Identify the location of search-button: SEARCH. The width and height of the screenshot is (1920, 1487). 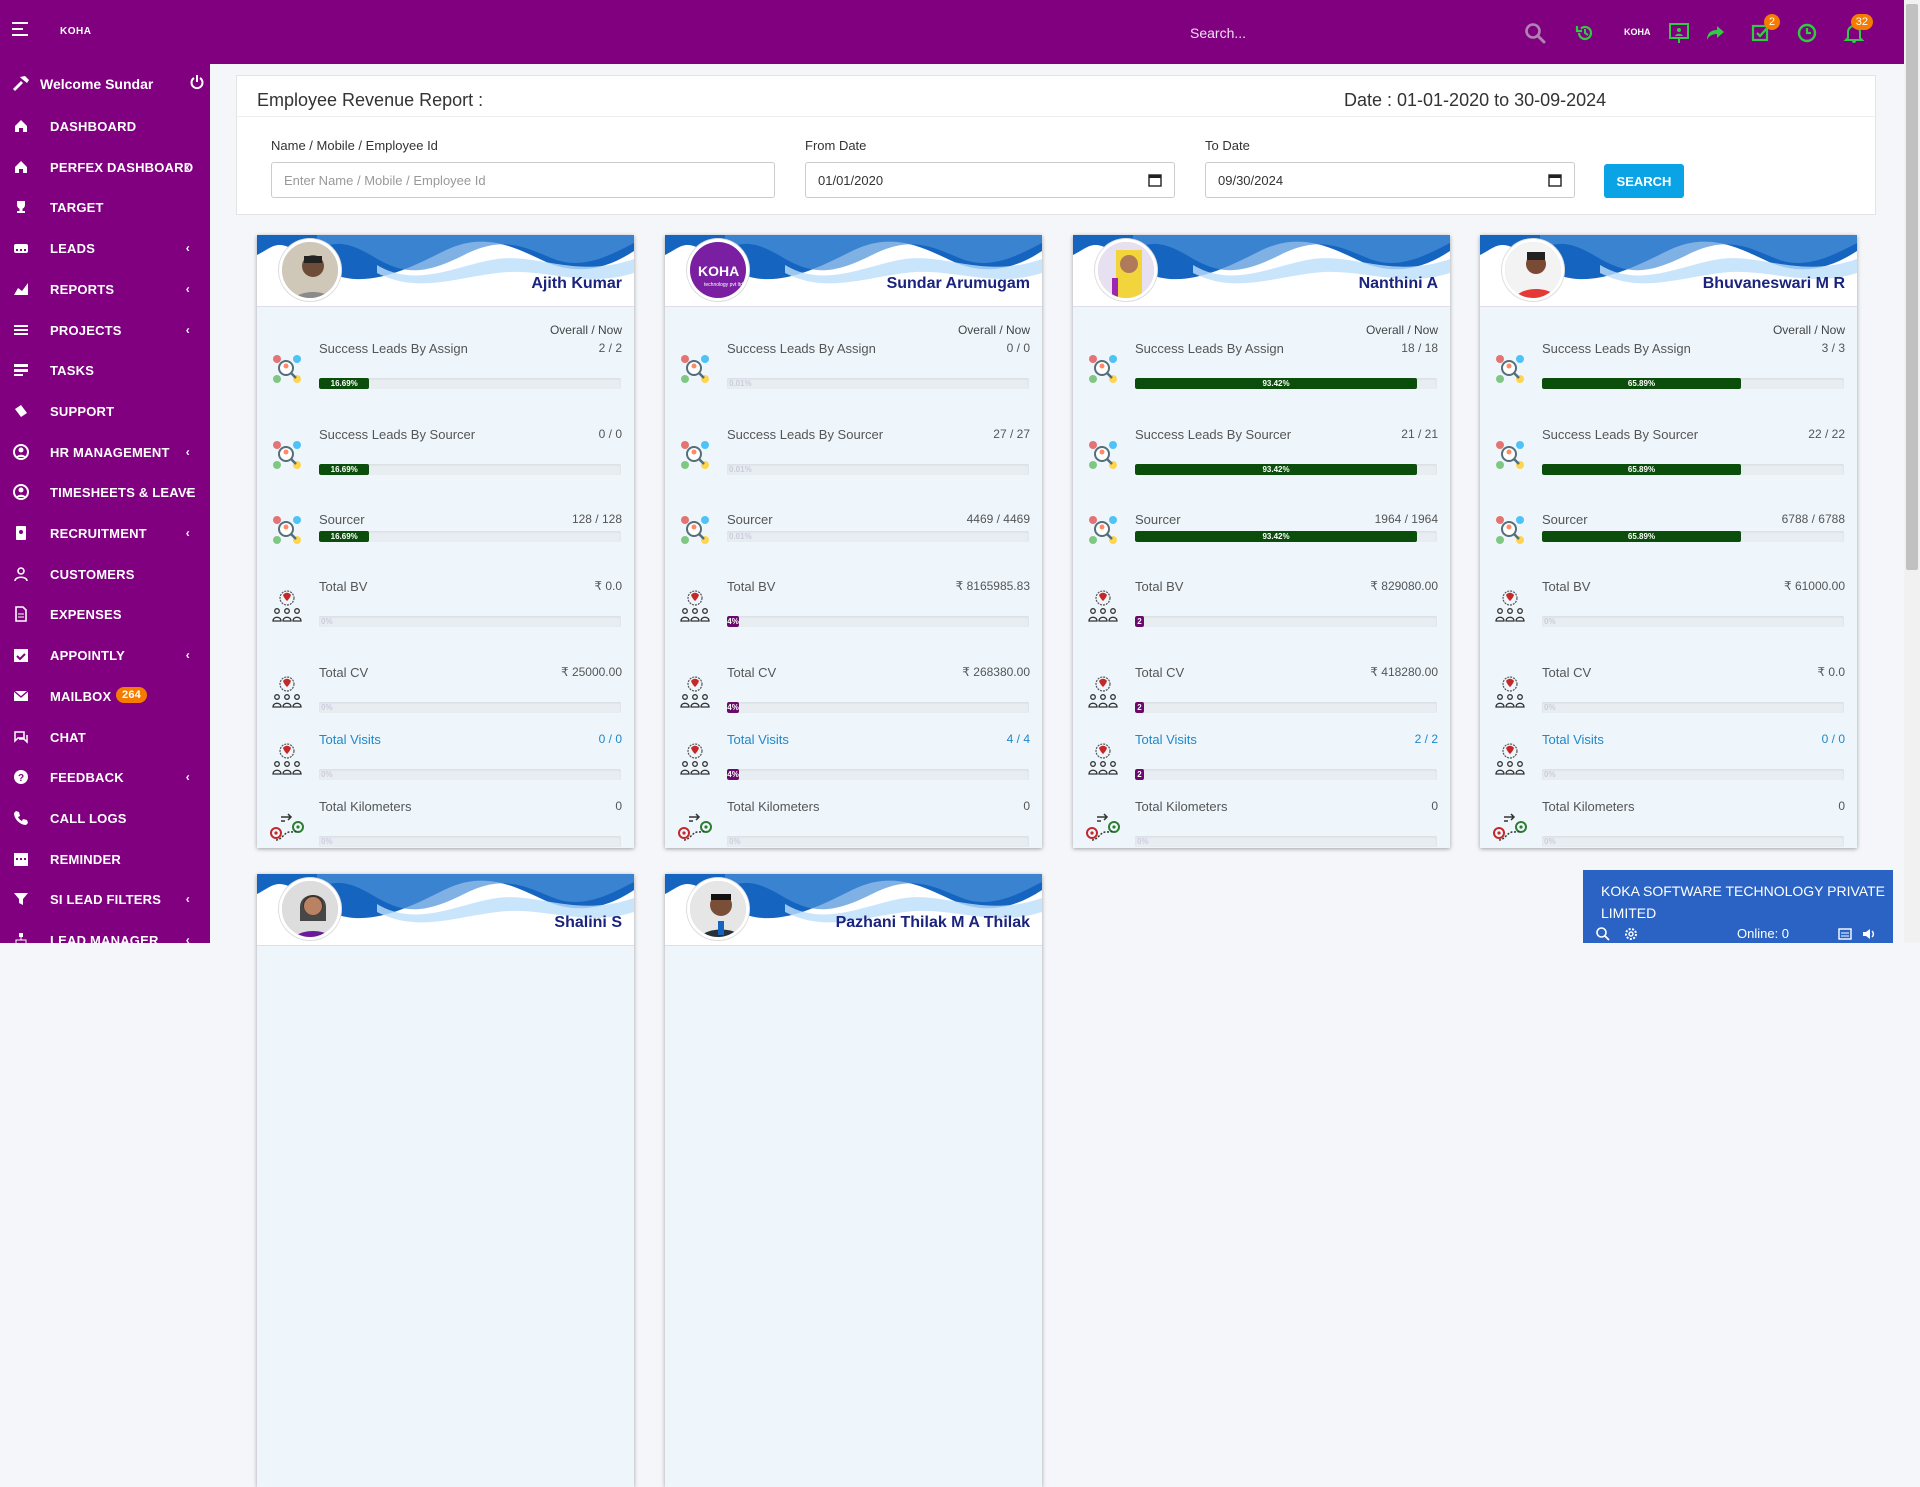
(1644, 181).